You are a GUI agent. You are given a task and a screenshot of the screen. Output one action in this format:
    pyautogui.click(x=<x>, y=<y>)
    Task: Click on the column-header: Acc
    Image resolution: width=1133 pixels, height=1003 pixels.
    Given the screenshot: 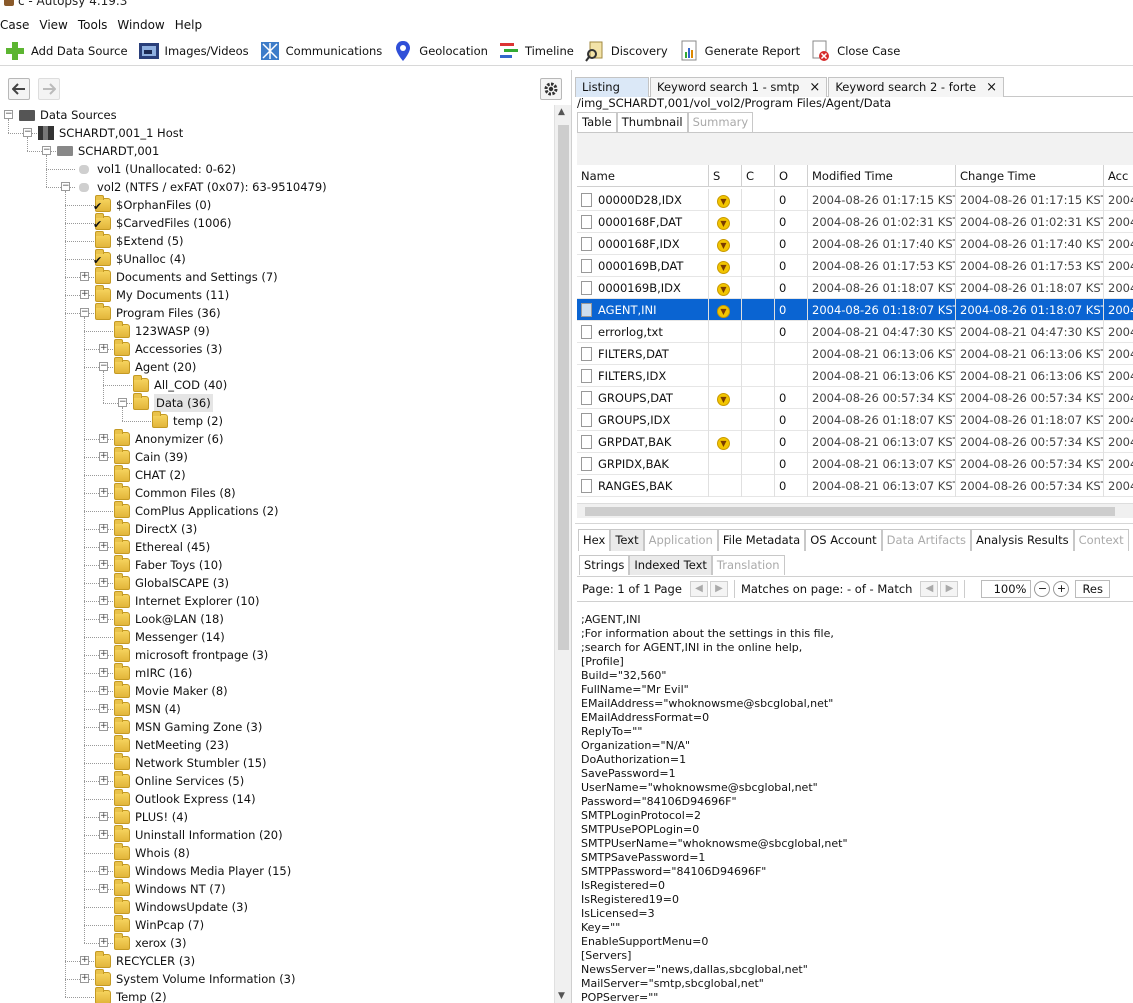 What is the action you would take?
    pyautogui.click(x=1118, y=176)
    